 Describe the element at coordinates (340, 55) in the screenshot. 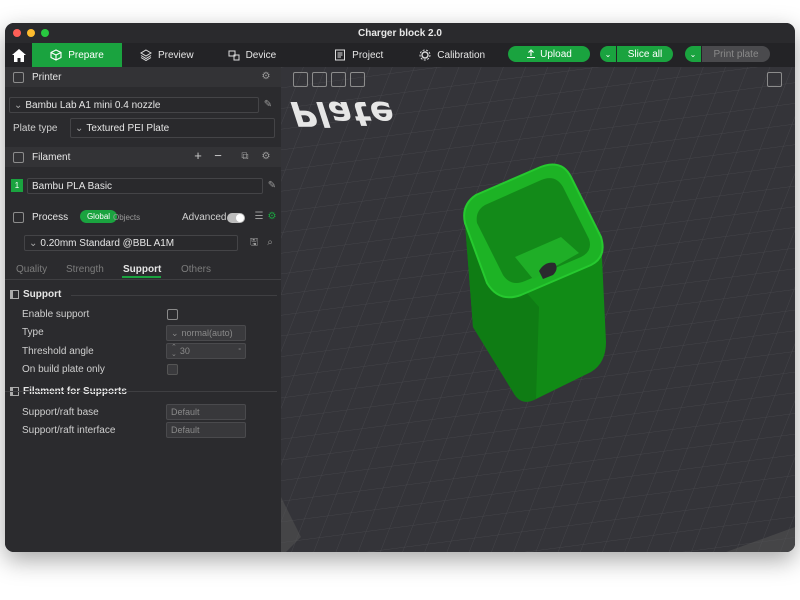

I see `project-icon` at that location.